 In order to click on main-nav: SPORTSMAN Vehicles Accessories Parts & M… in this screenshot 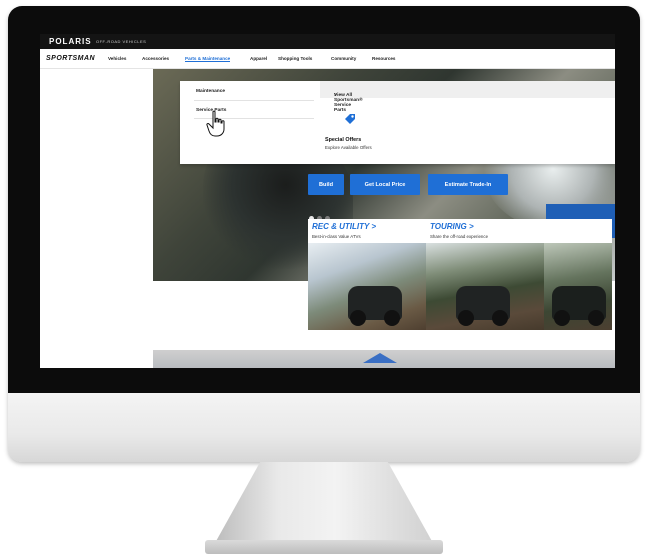, I will do `click(327, 59)`.